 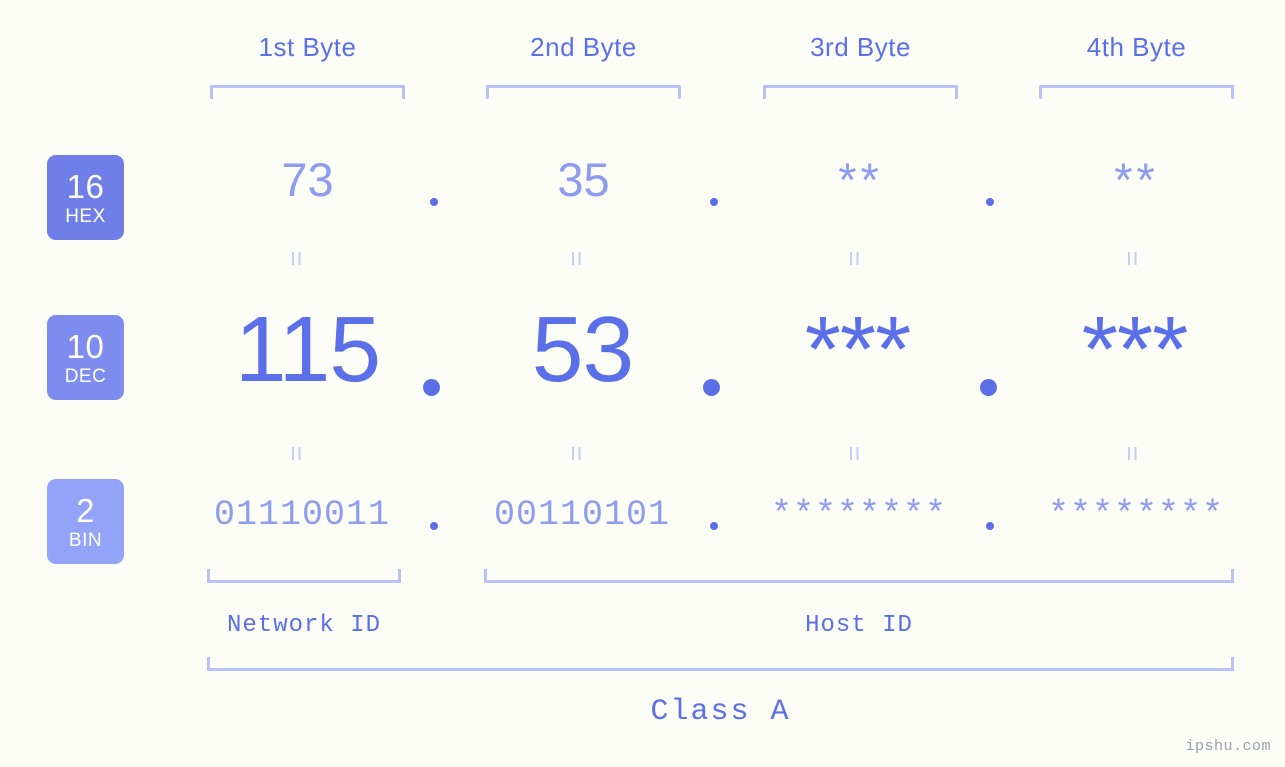 I want to click on dec-byte-4-value: ***, so click(x=1135, y=349).